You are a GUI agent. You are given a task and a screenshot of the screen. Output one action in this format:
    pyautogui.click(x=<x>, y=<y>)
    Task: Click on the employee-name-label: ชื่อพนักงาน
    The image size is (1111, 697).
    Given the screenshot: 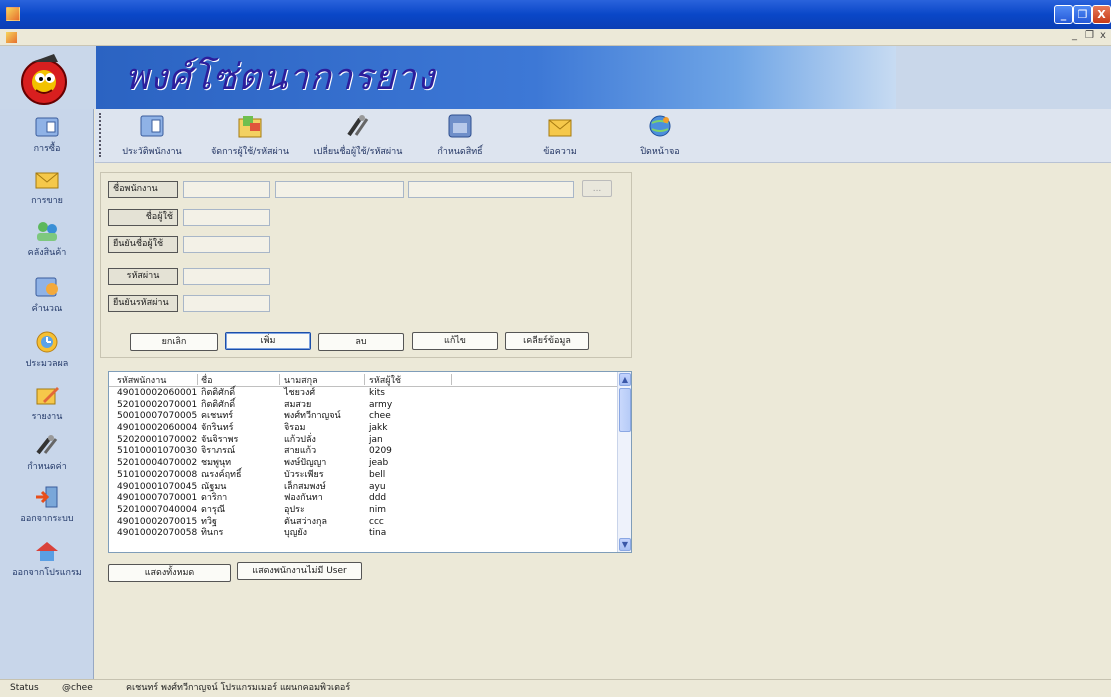 What is the action you would take?
    pyautogui.click(x=143, y=189)
    